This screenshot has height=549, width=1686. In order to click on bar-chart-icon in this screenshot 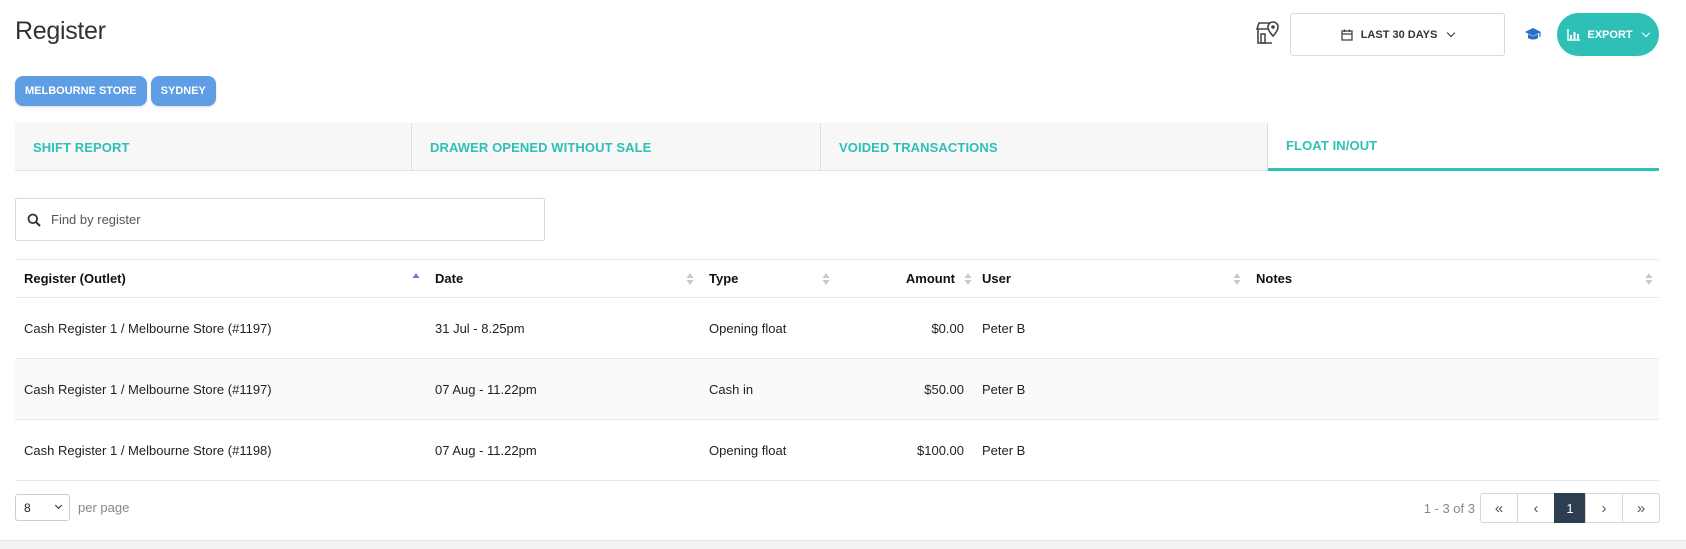, I will do `click(1574, 34)`.